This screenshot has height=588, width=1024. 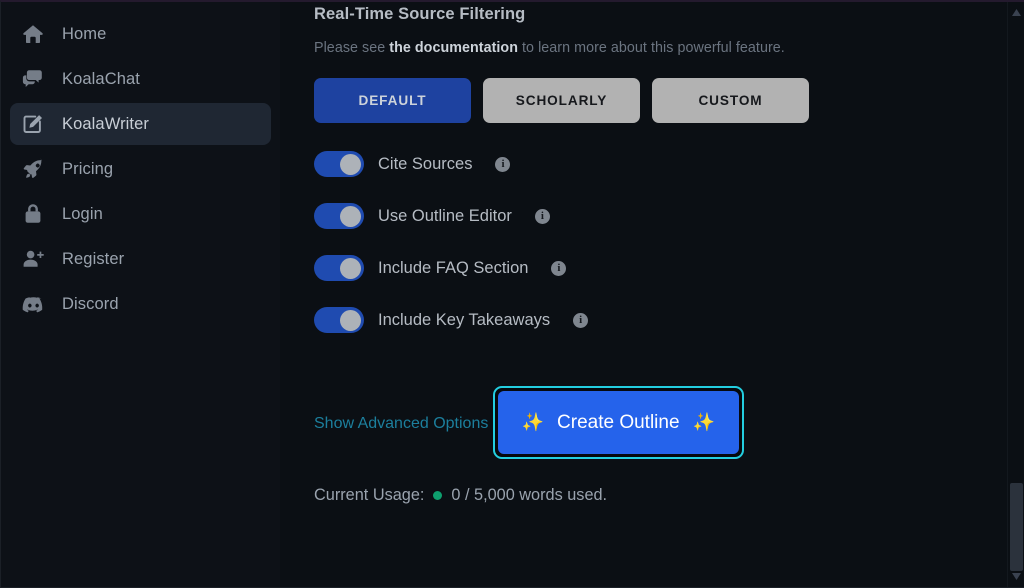 What do you see at coordinates (105, 123) in the screenshot?
I see `sidebar-item-label: KoalaWriter` at bounding box center [105, 123].